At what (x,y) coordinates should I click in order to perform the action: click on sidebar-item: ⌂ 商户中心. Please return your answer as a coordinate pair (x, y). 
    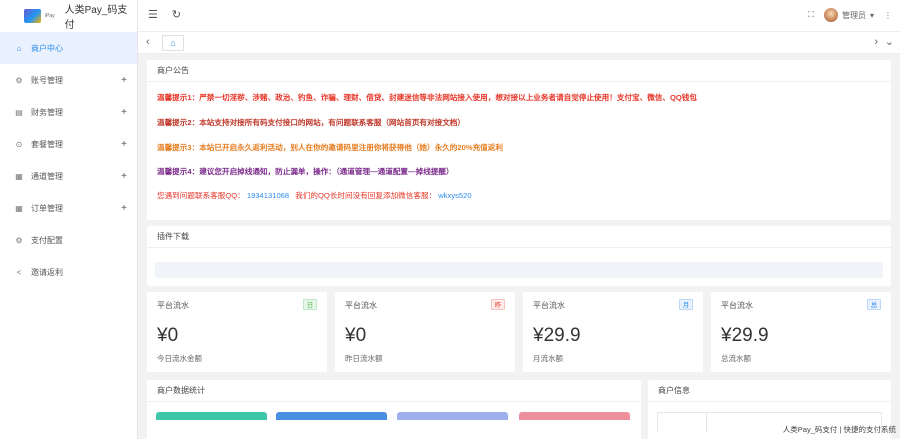
    Looking at the image, I should click on (68, 48).